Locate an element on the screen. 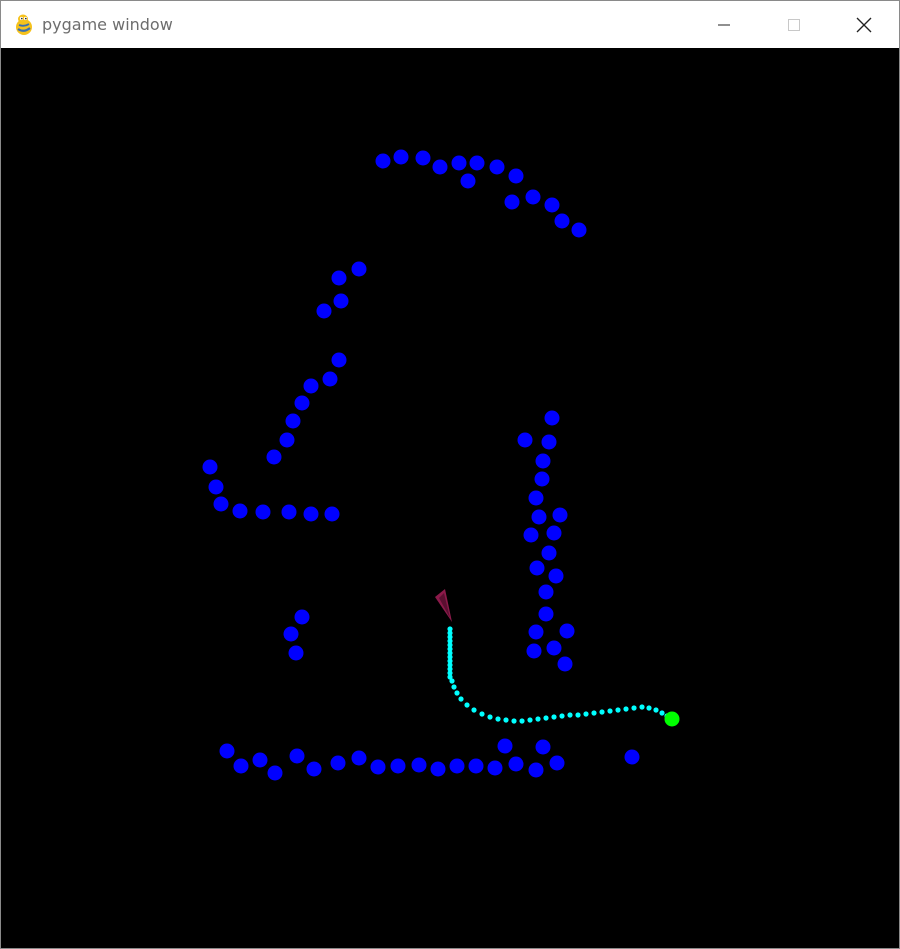 Image resolution: width=900 pixels, height=949 pixels. close-icon is located at coordinates (864, 24).